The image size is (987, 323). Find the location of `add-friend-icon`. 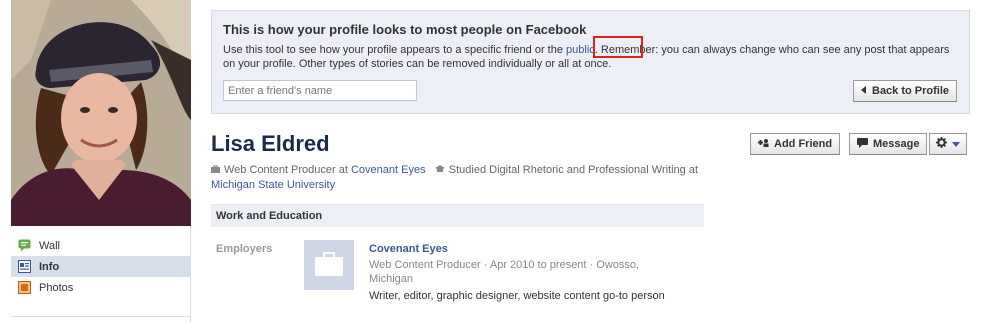

add-friend-icon is located at coordinates (763, 144).